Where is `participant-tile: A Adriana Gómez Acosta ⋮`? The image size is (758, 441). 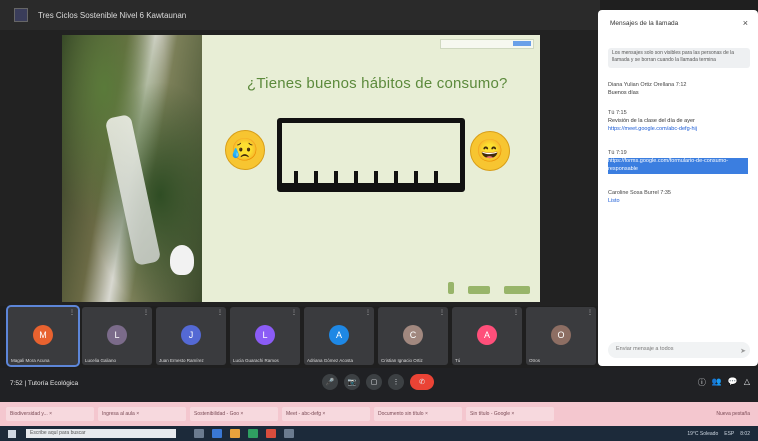 participant-tile: A Adriana Gómez Acosta ⋮ is located at coordinates (339, 336).